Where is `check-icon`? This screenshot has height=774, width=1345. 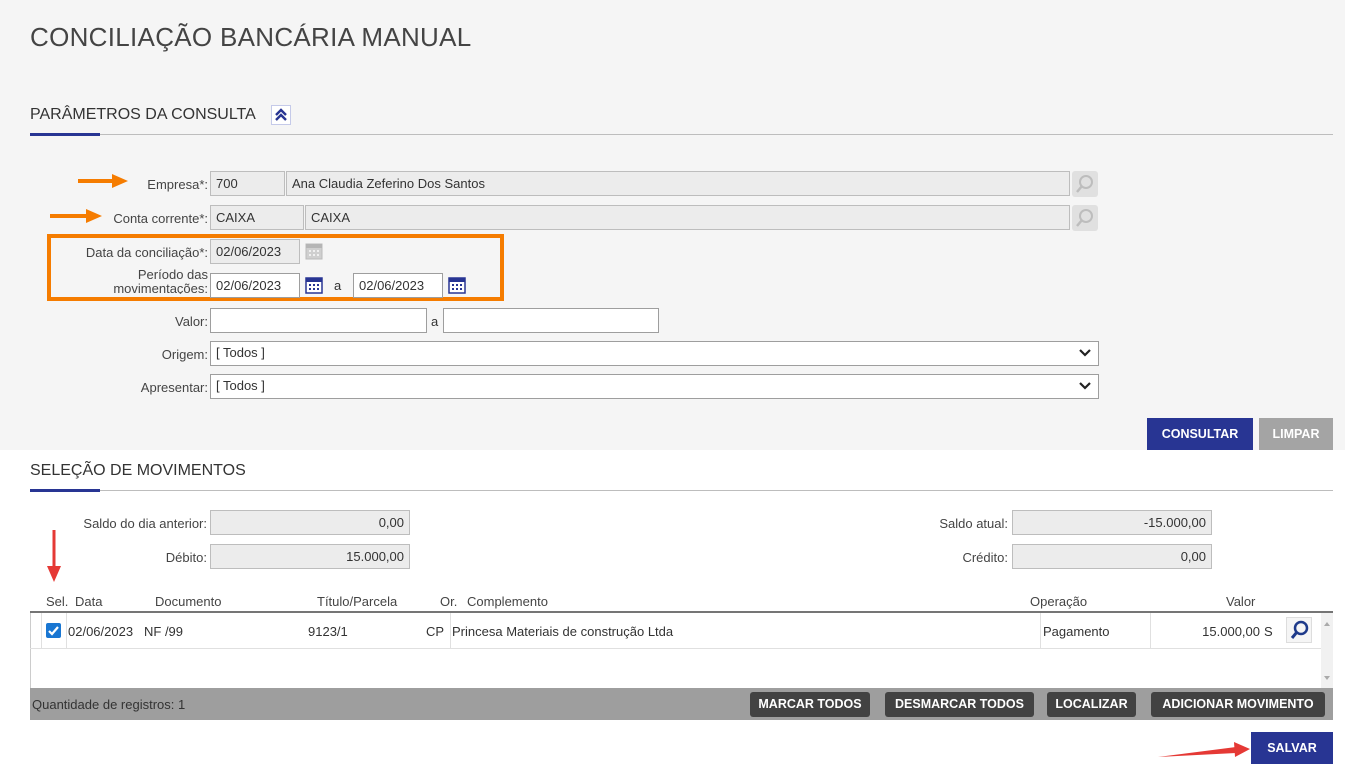 check-icon is located at coordinates (53, 631).